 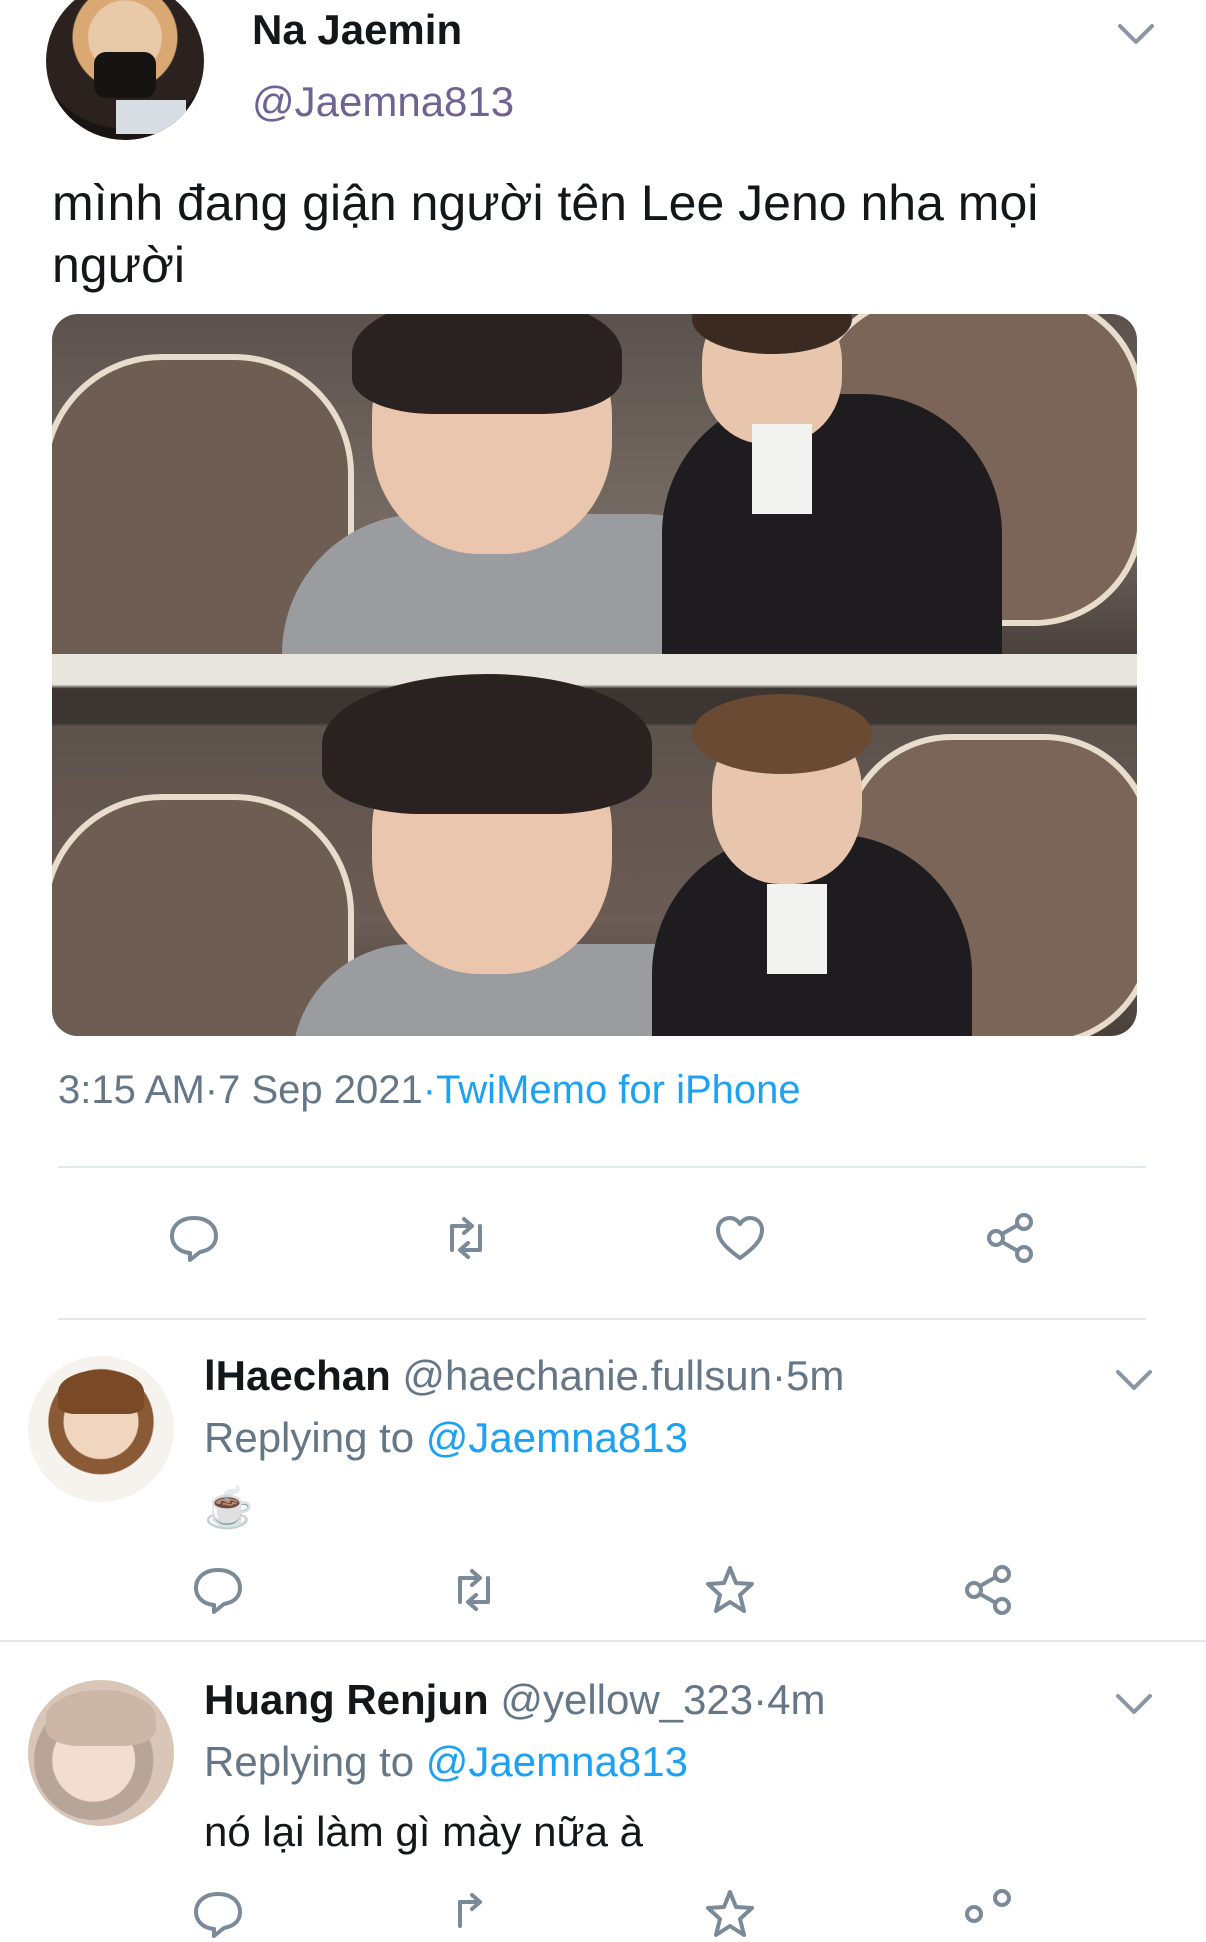 What do you see at coordinates (357, 30) in the screenshot?
I see `author-name: Na Jaemin` at bounding box center [357, 30].